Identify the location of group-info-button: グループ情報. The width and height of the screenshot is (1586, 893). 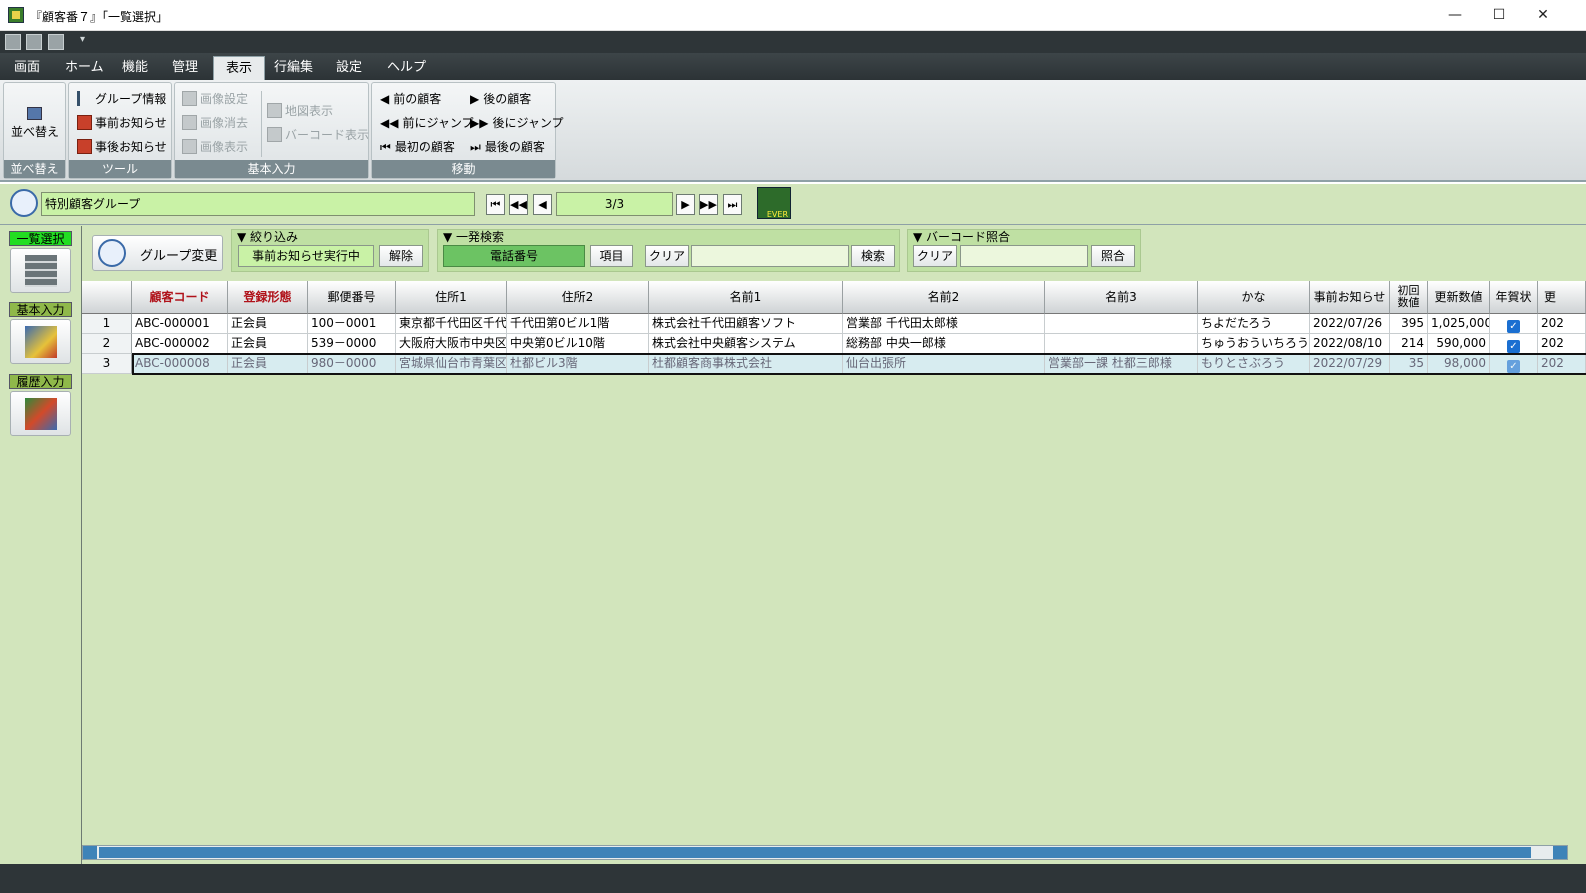
(121, 99).